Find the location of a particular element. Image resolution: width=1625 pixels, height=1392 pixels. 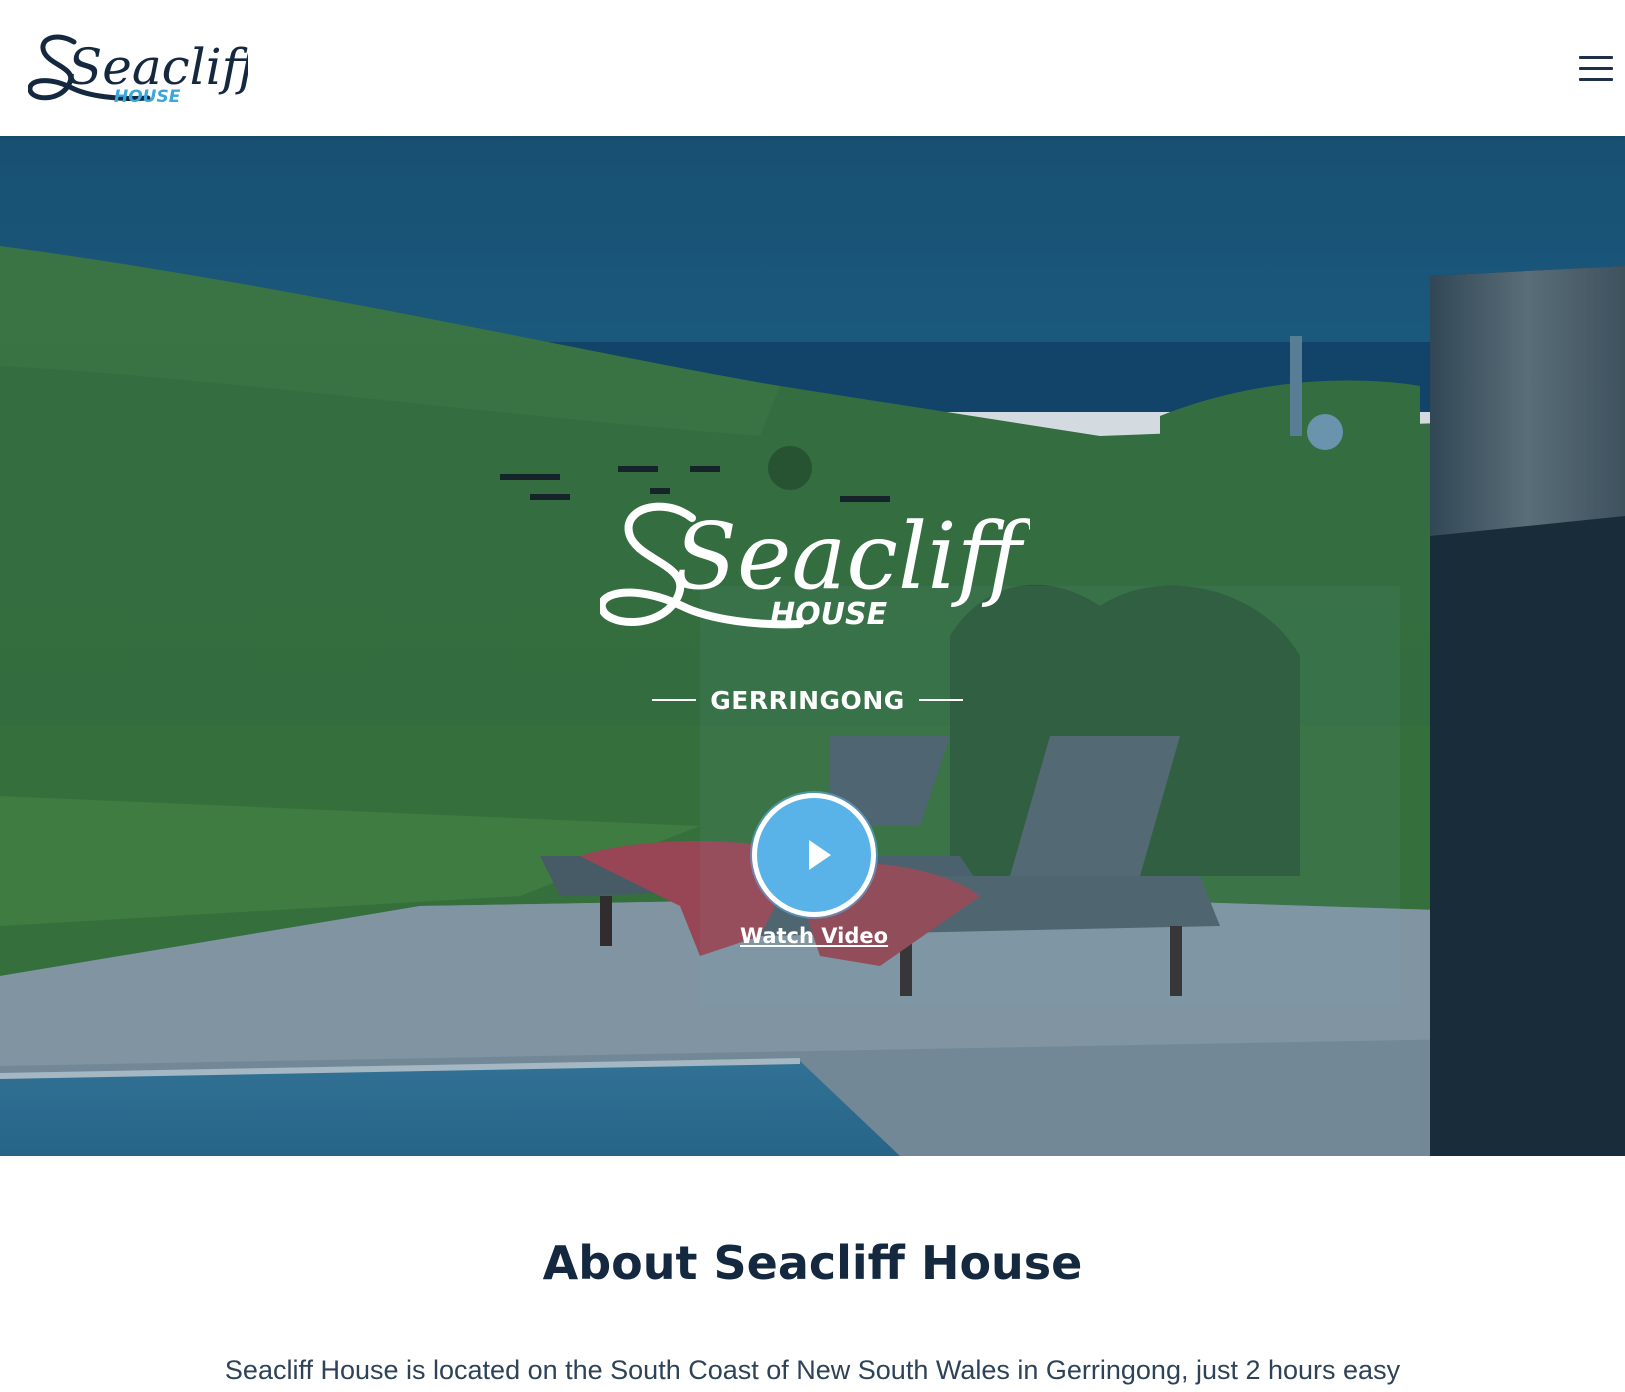

seacliff-logo-mark: Seacliff HOUSE is located at coordinates (138, 70).